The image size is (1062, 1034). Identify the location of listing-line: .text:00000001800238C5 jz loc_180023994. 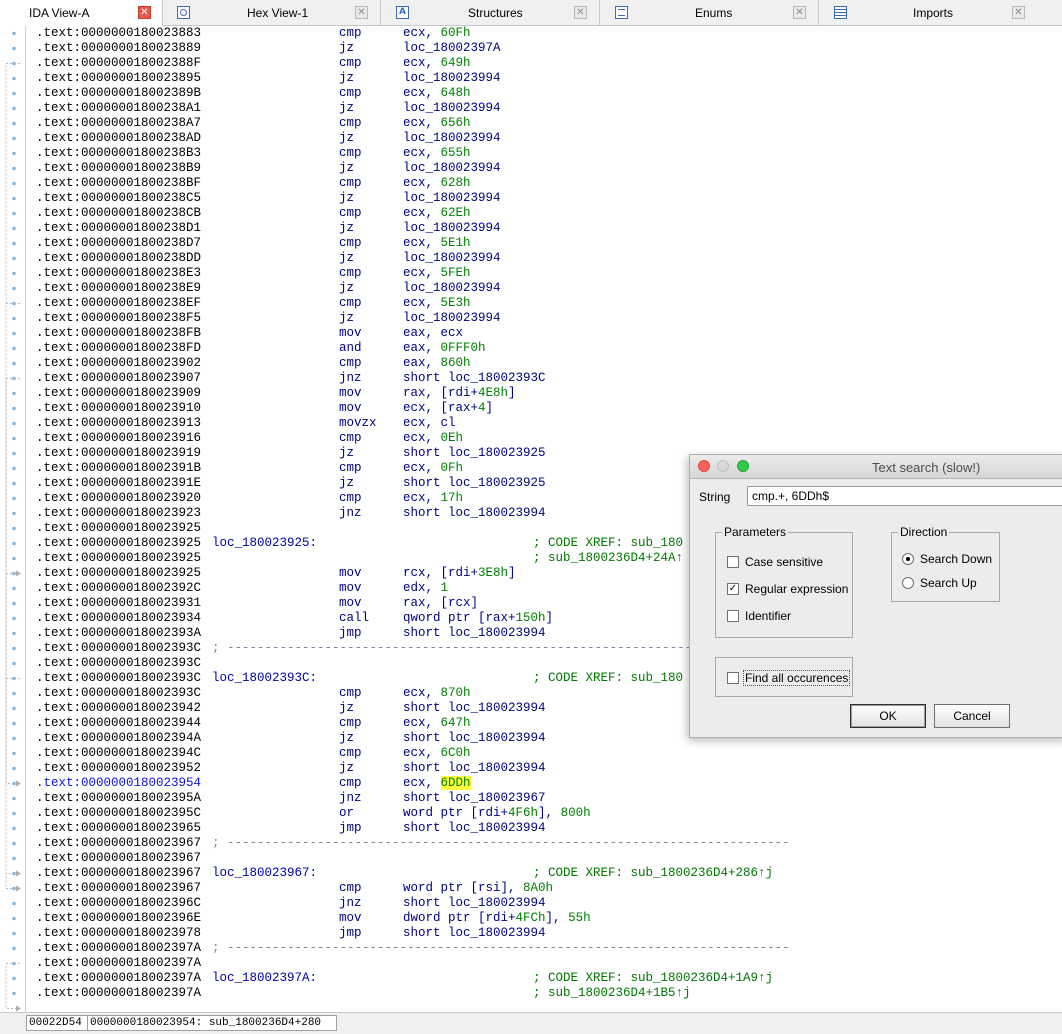
(544, 198).